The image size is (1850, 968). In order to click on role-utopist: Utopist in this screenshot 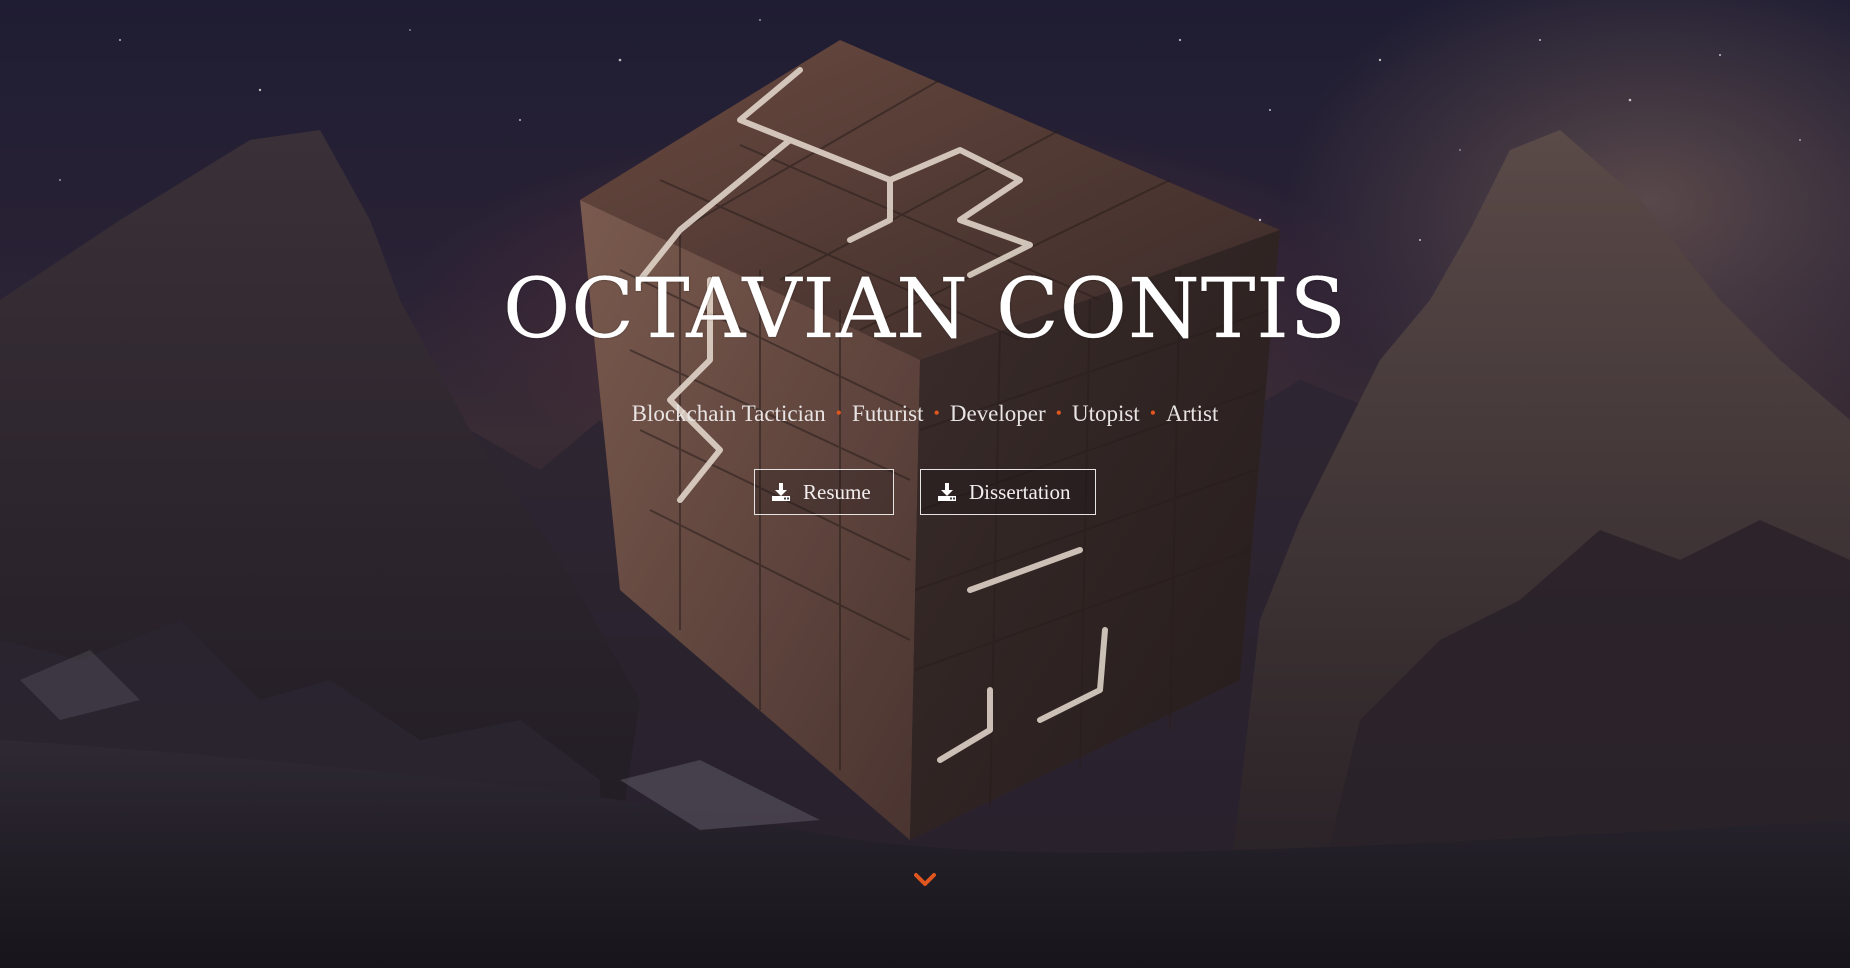, I will do `click(1105, 413)`.